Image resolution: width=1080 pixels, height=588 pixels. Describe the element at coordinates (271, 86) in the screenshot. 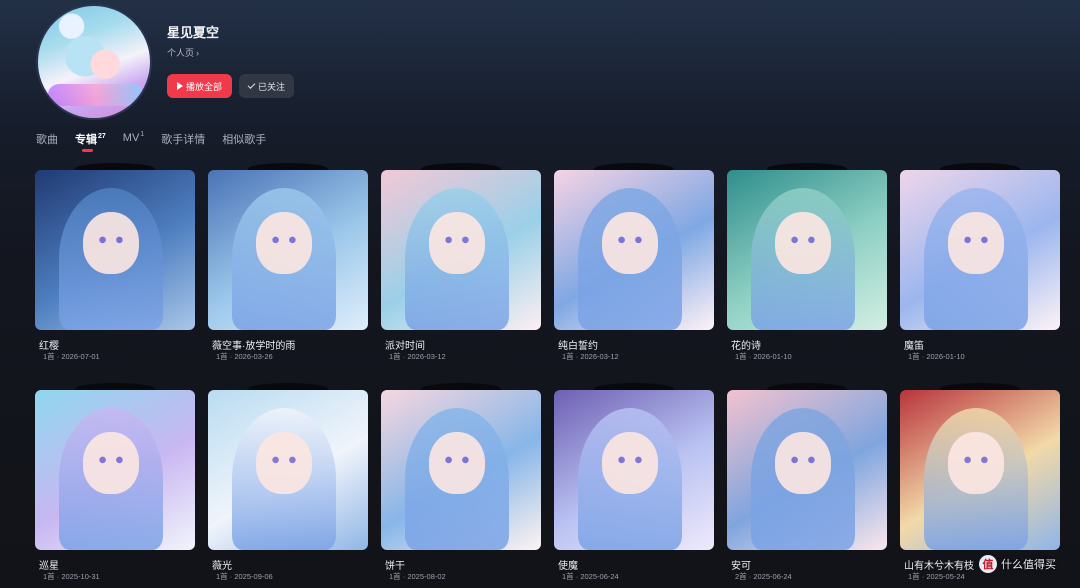

I see `follow-label: 已关注` at that location.